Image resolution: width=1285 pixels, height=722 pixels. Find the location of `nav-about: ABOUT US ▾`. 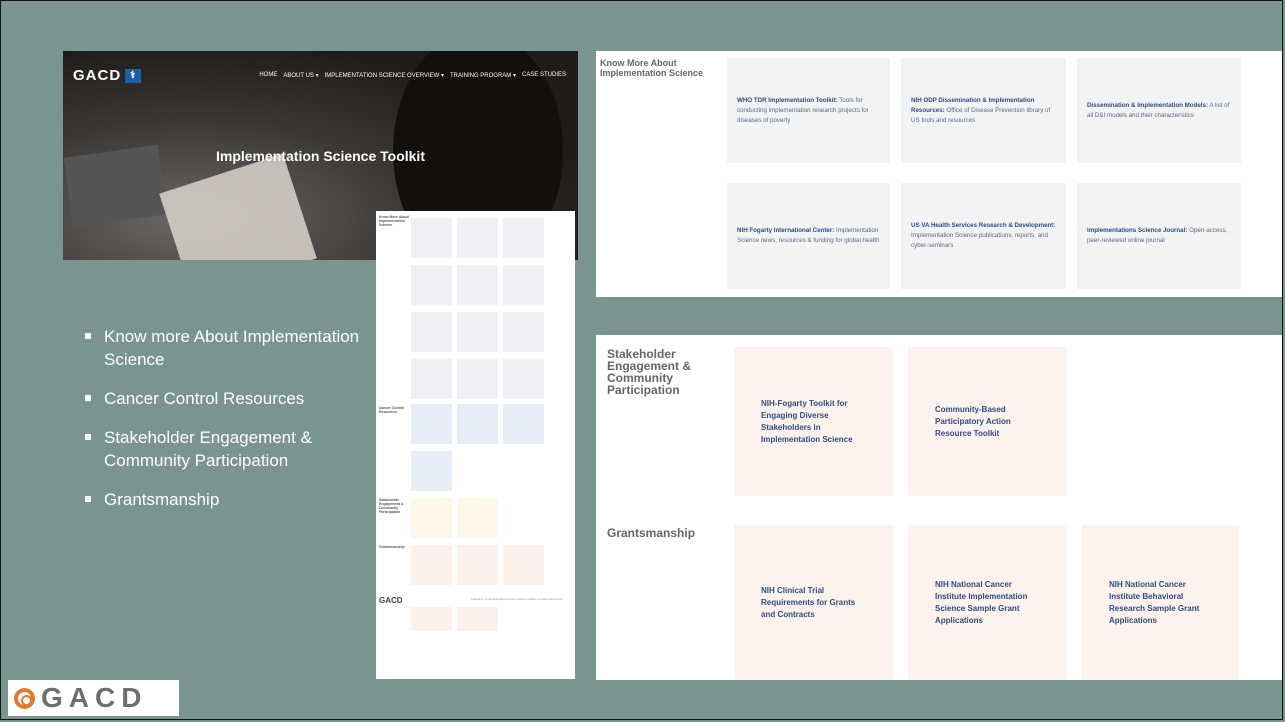

nav-about: ABOUT US ▾ is located at coordinates (300, 75).